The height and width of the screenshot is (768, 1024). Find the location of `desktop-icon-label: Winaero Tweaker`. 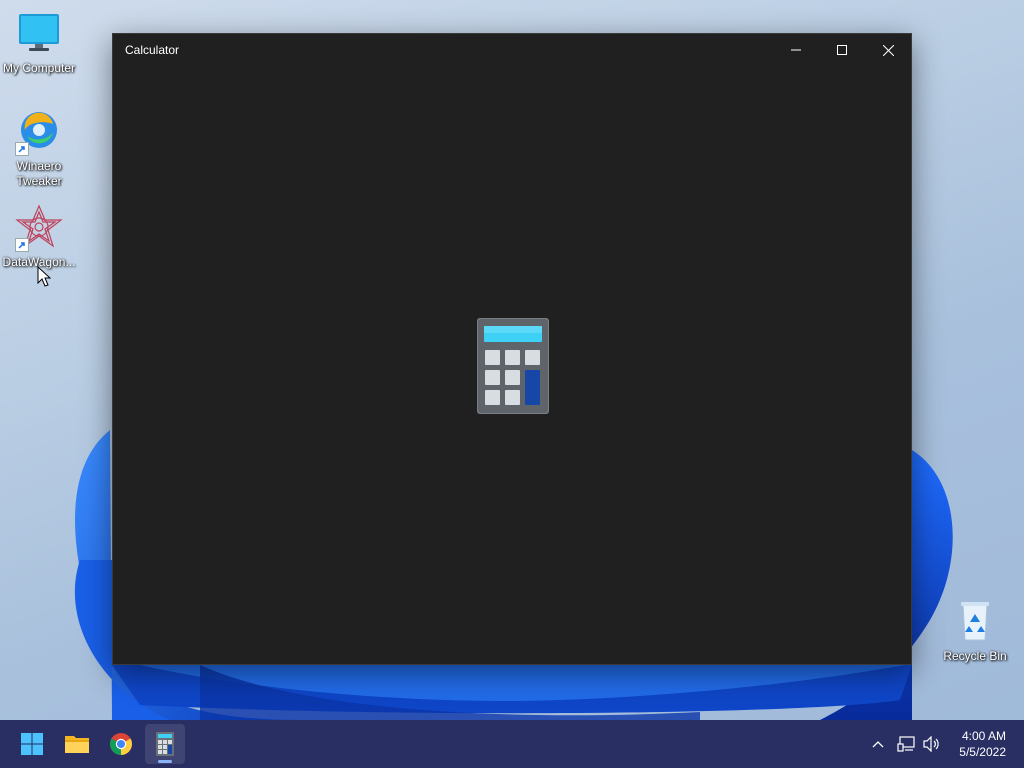

desktop-icon-label: Winaero Tweaker is located at coordinates (39, 173).